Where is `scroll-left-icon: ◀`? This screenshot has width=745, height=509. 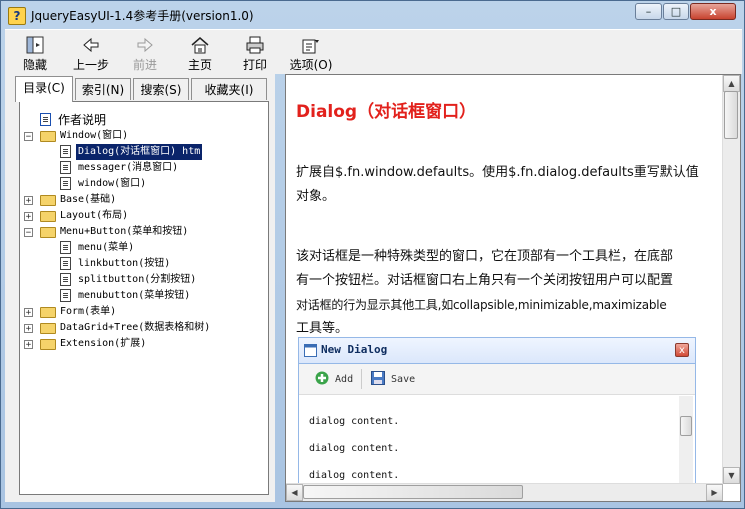
scroll-left-icon: ◀ is located at coordinates (294, 492).